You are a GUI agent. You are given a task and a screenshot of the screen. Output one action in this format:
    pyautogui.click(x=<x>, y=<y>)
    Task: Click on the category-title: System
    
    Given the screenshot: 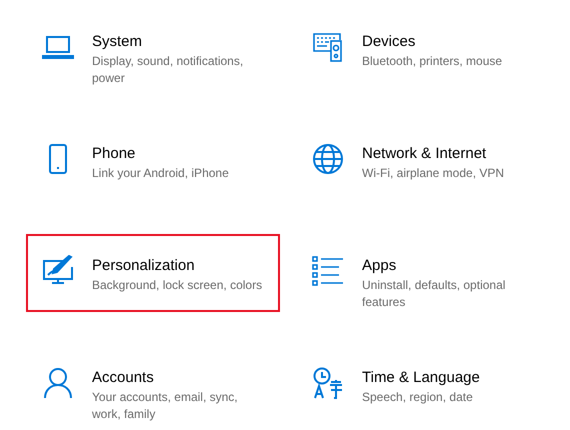 What is the action you would take?
    pyautogui.click(x=118, y=42)
    